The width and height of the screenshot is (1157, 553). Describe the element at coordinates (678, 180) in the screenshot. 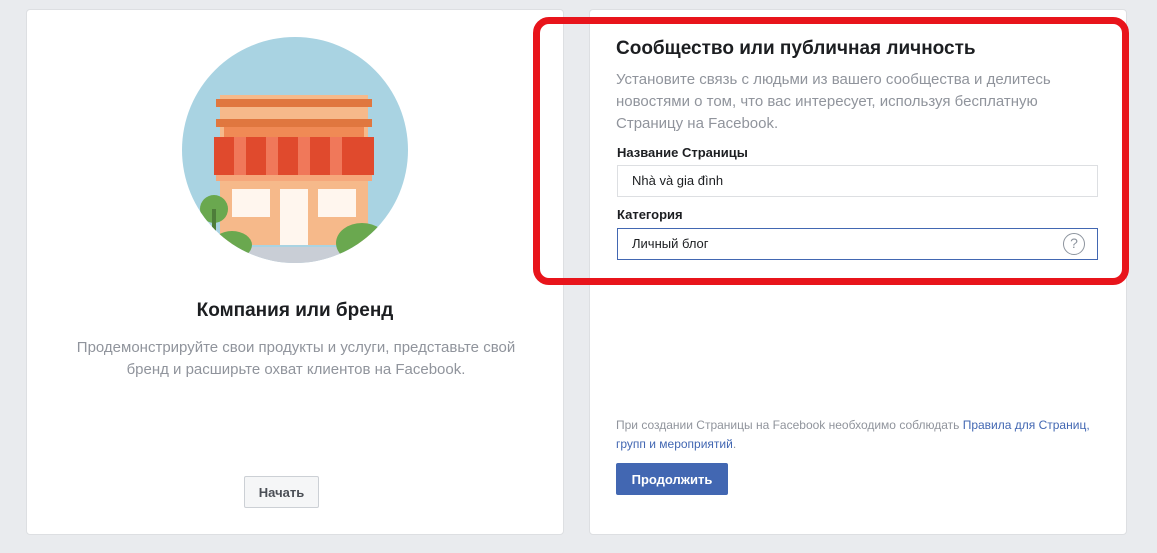

I see `page-name-value: Nhà và gia đình` at that location.